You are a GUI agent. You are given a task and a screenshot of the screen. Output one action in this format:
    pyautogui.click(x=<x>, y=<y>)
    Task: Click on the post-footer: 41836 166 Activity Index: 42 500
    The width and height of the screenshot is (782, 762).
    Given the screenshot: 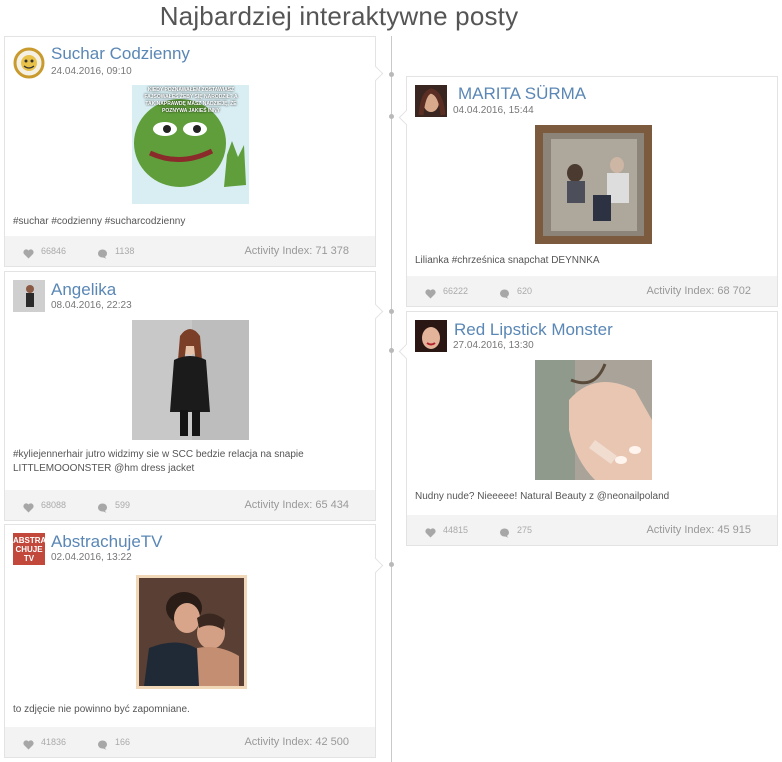 What is the action you would take?
    pyautogui.click(x=190, y=742)
    